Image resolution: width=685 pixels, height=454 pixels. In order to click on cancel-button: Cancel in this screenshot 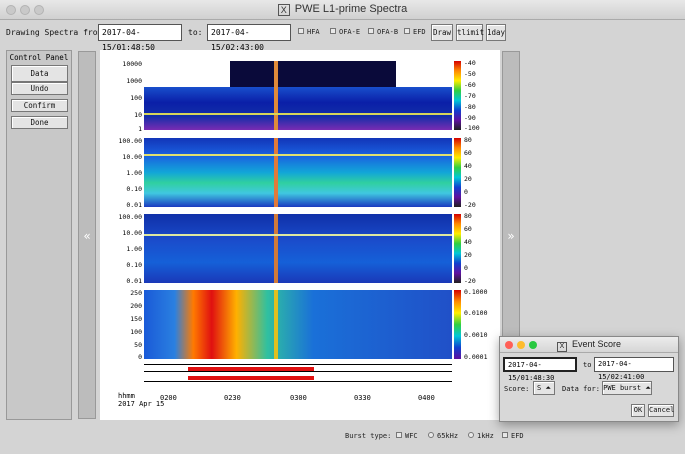, I will do `click(661, 410)`.